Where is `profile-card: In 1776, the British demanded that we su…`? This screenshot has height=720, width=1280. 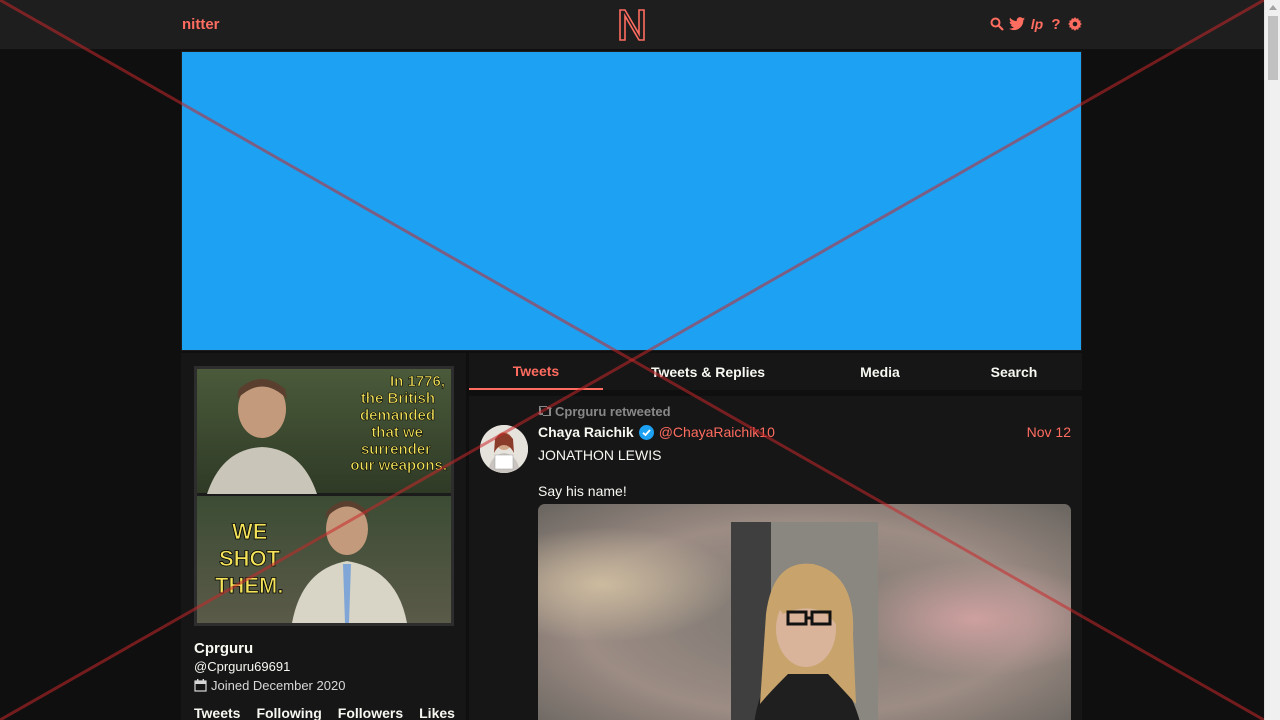 profile-card: In 1776, the British demanded that we su… is located at coordinates (323, 536).